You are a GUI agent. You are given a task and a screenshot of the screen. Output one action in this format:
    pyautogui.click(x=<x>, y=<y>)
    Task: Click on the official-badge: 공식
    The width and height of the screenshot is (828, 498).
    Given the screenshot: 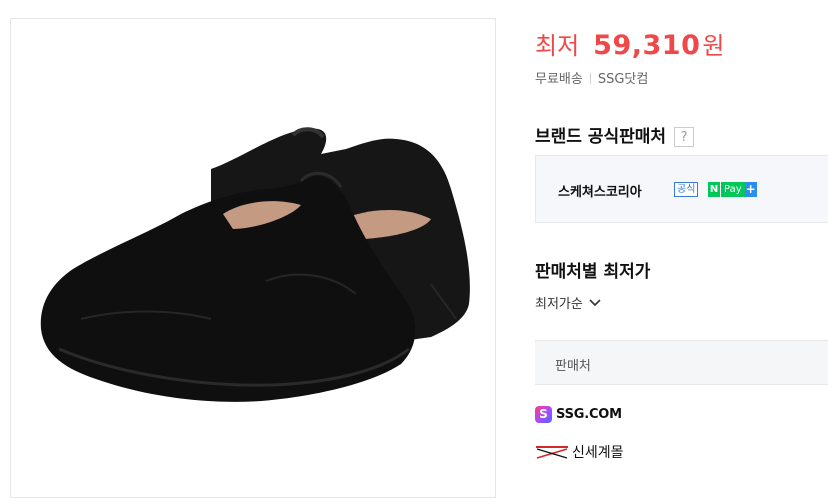 What is the action you would take?
    pyautogui.click(x=686, y=189)
    